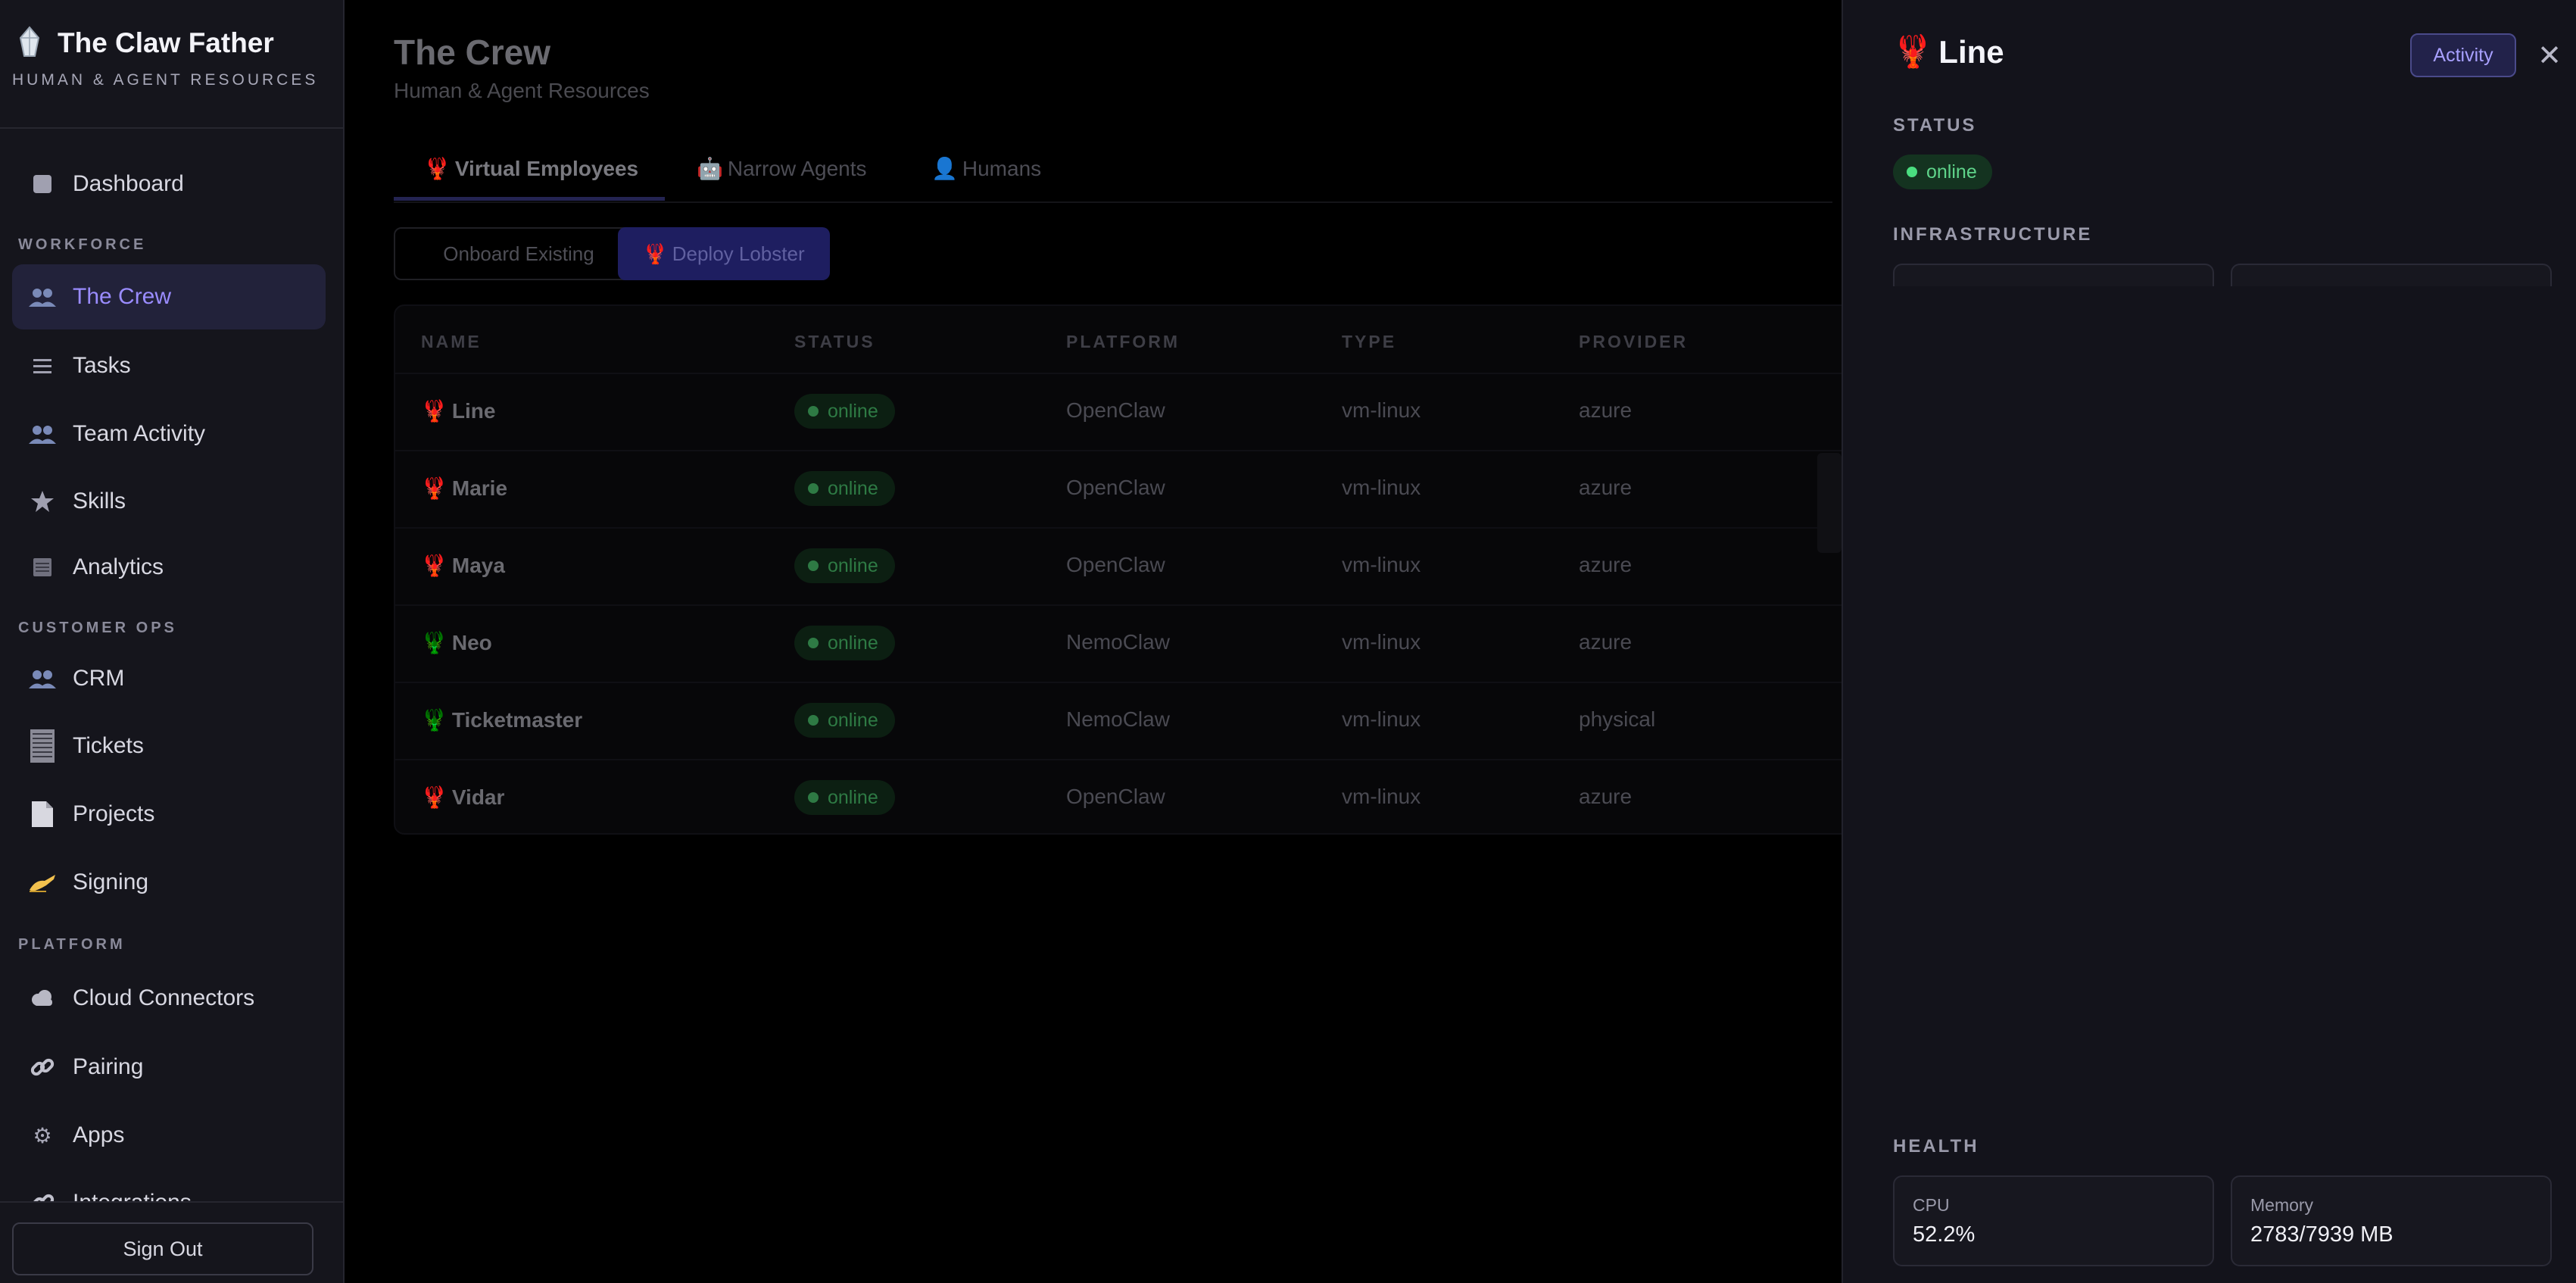 The image size is (2576, 1283). I want to click on link-icon, so click(42, 1067).